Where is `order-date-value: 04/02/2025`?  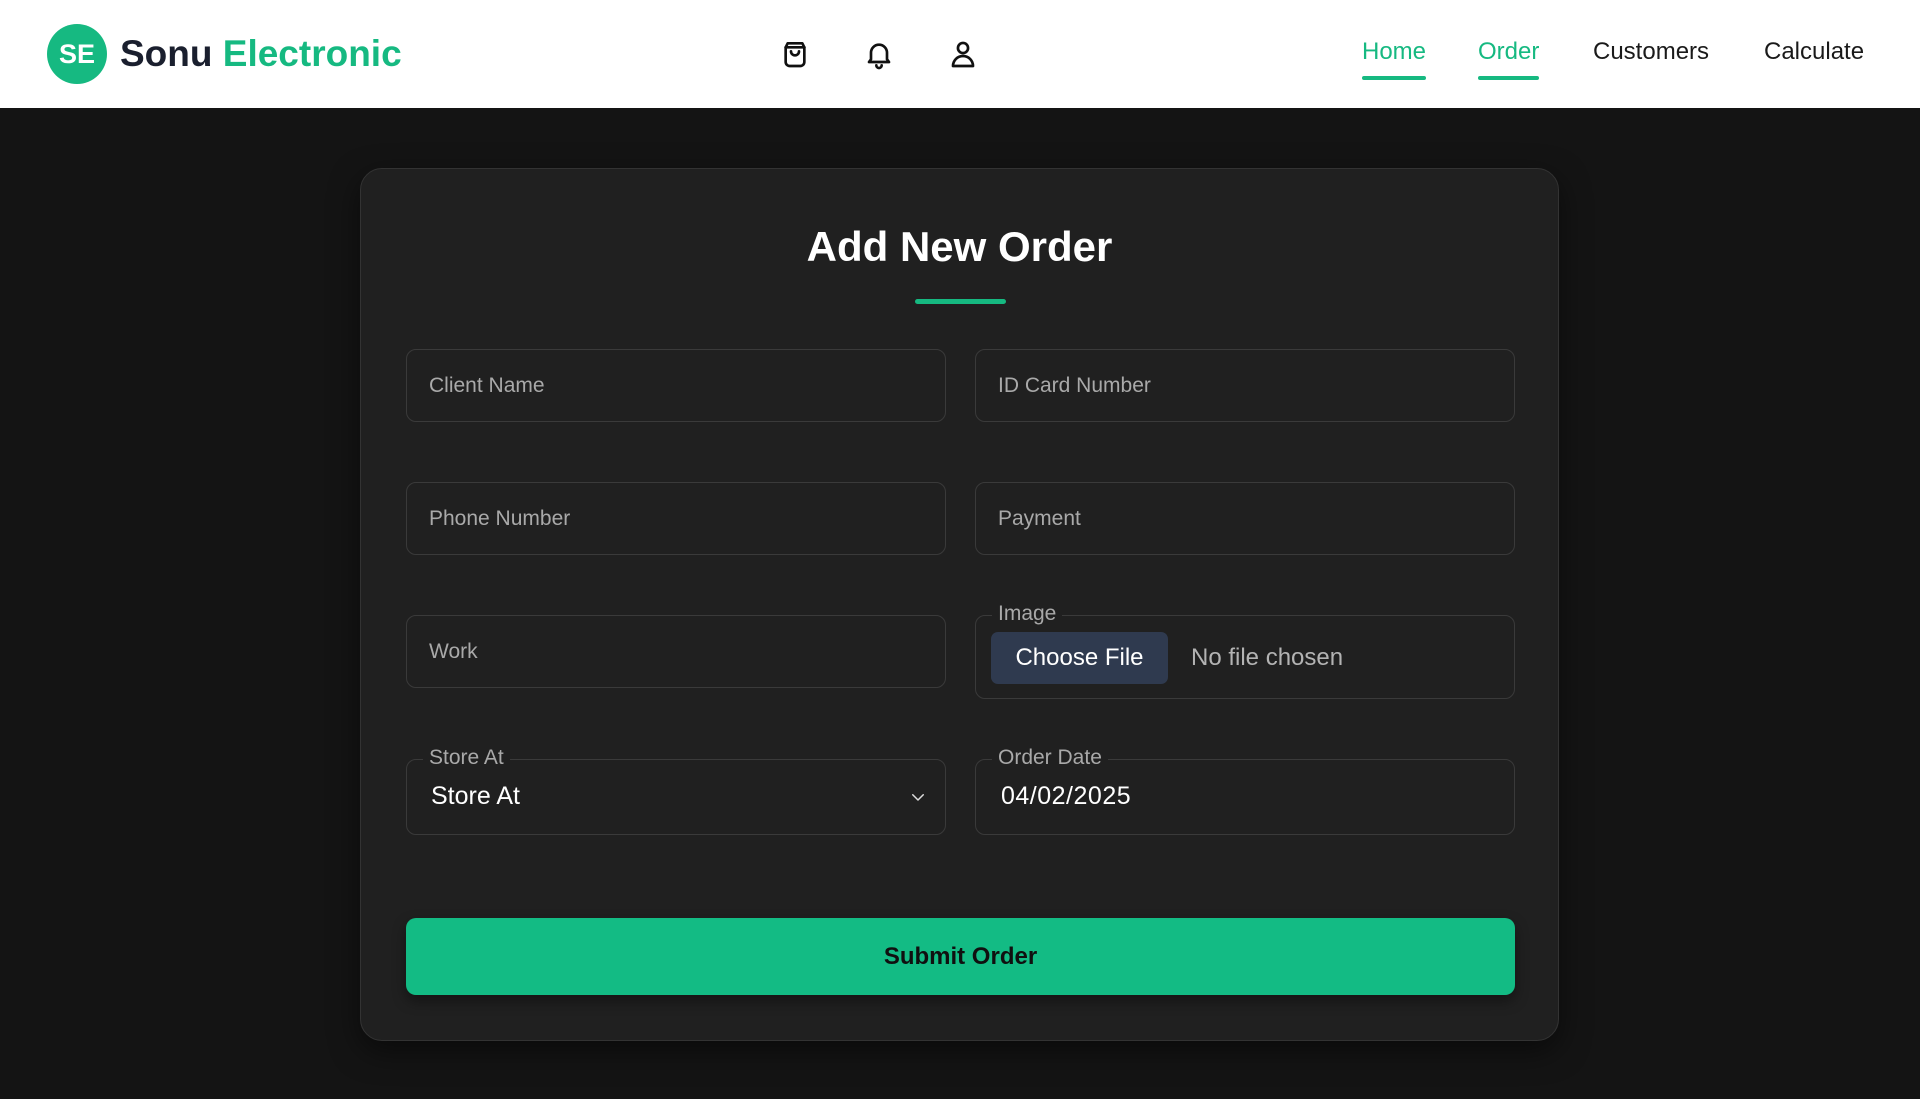
order-date-value: 04/02/2025 is located at coordinates (1066, 796).